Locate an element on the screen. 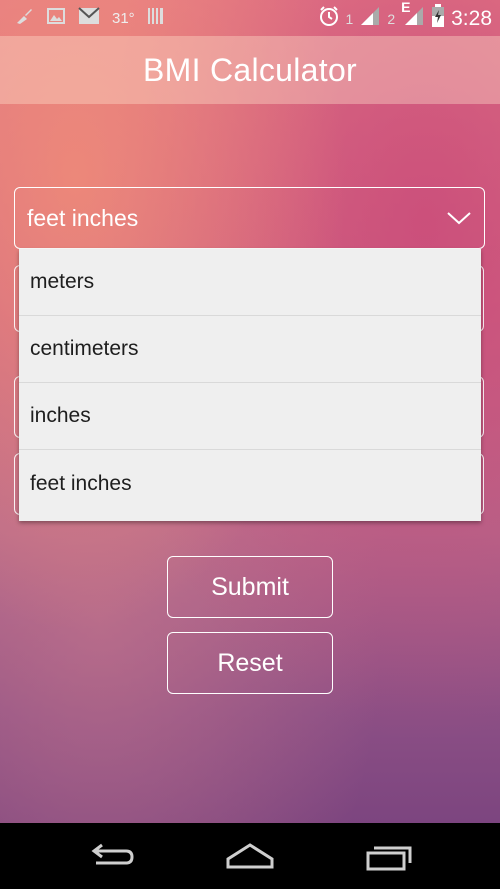 The image size is (500, 889). dropdown-option-centimeters: centimeters is located at coordinates (250, 349).